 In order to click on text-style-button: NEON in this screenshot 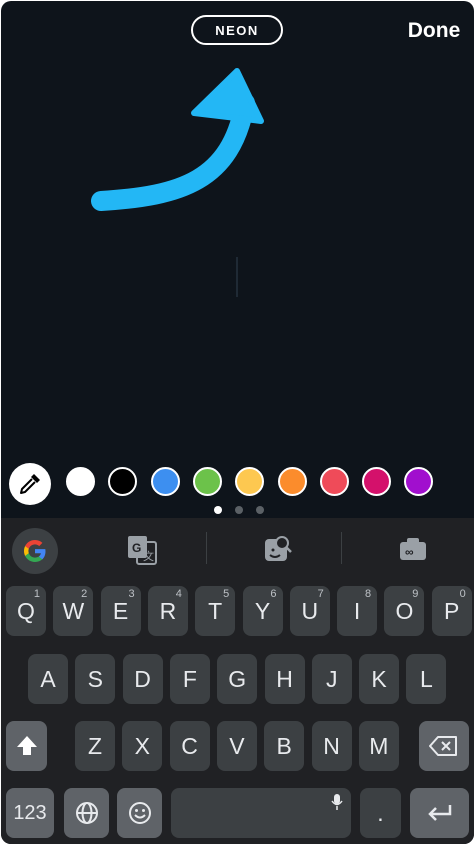, I will do `click(237, 30)`.